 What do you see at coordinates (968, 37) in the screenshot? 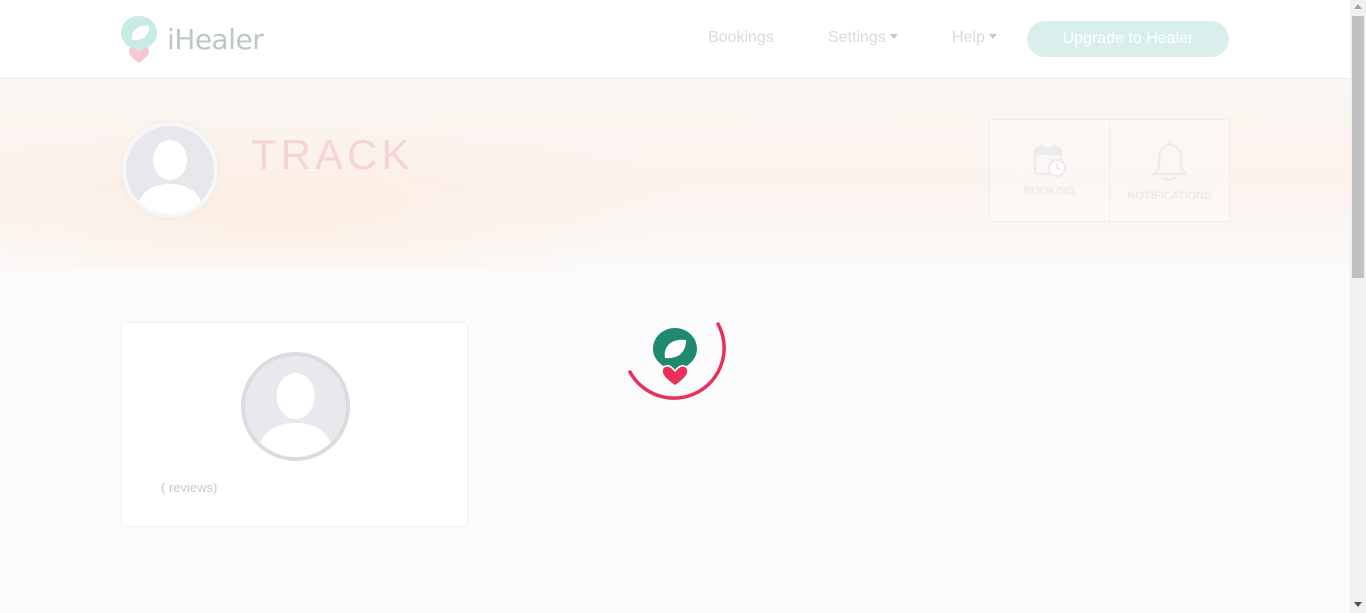
I see `nav-help-label: Help` at bounding box center [968, 37].